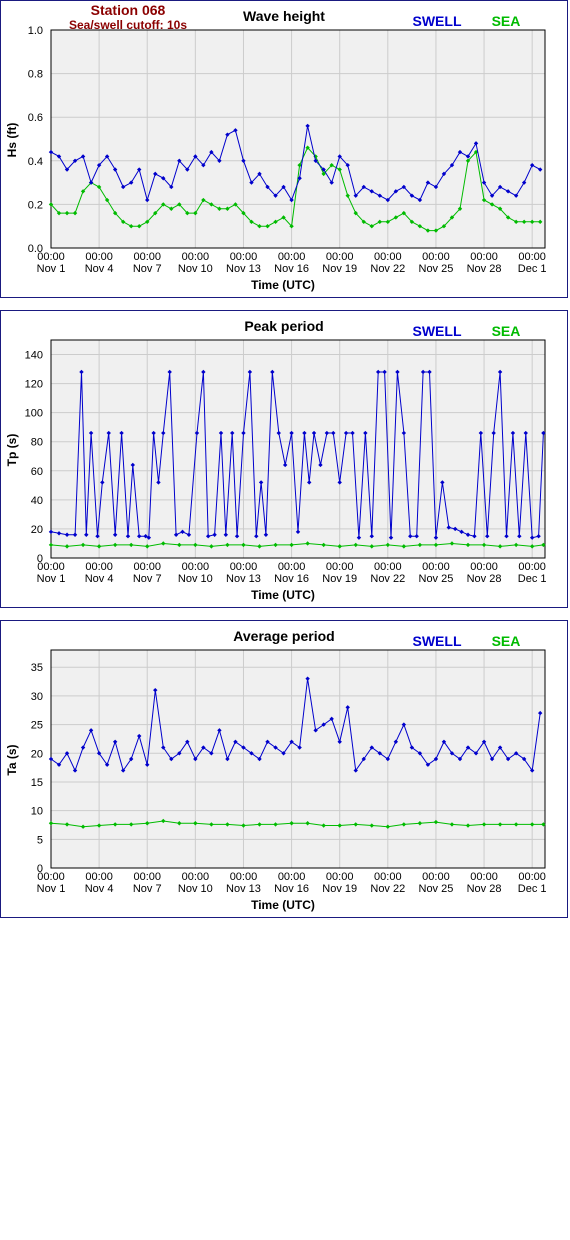 This screenshot has width=570, height=1240. I want to click on y-axis-label: Hs (ft), so click(12, 140).